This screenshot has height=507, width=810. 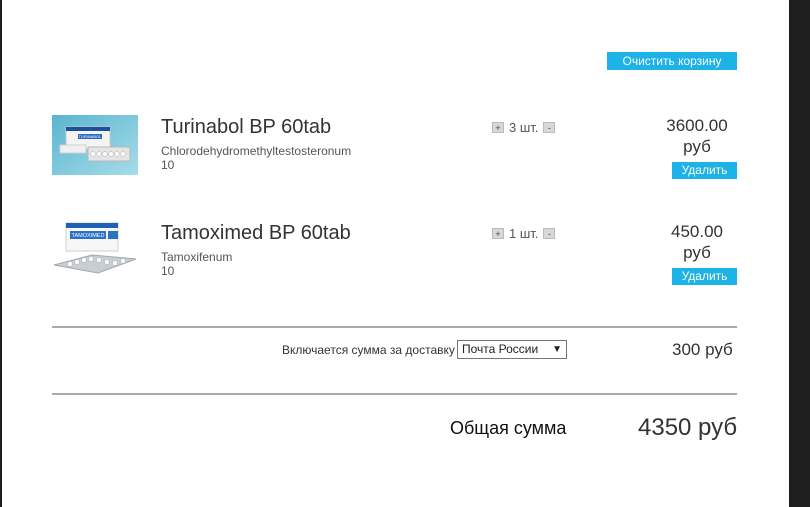 I want to click on item-price: 450.00 руб, so click(x=697, y=242).